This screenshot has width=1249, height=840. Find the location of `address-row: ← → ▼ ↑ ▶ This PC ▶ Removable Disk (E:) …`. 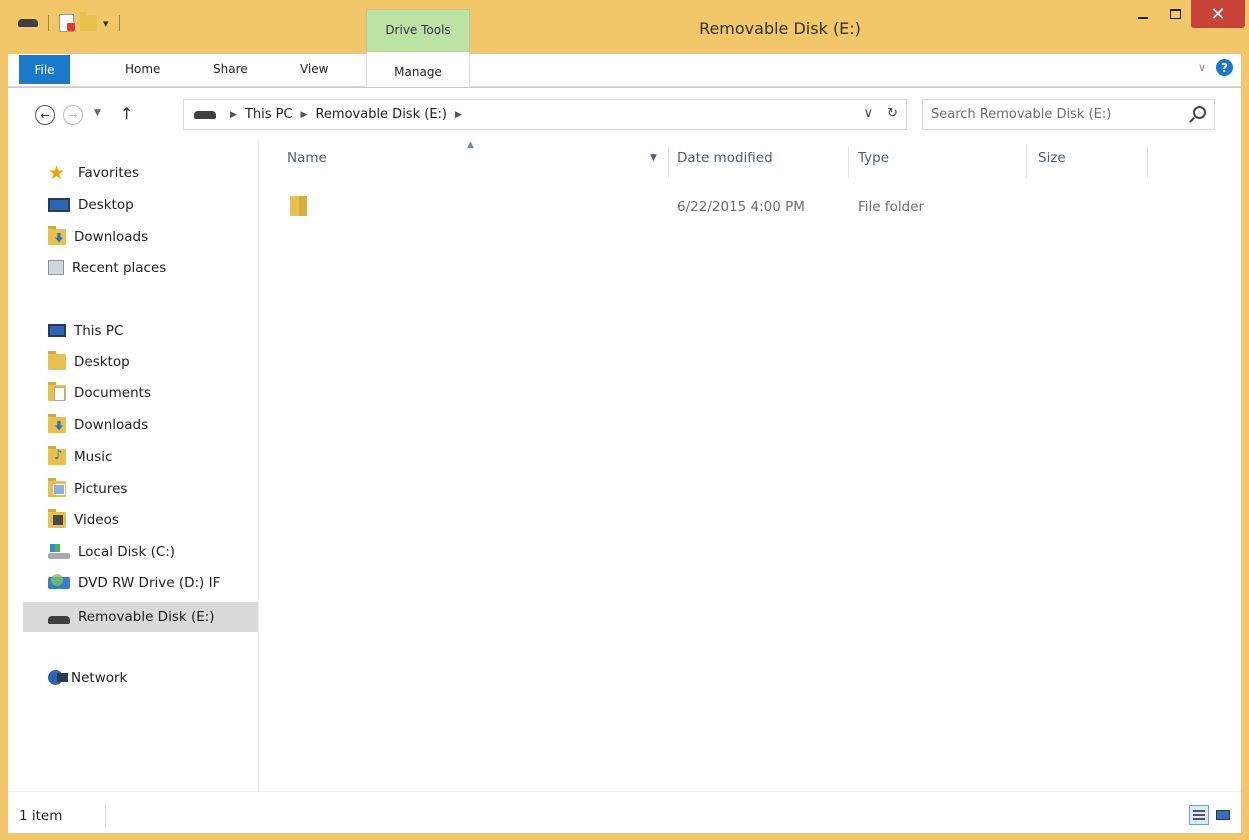

address-row: ← → ▼ ↑ ▶ This PC ▶ Removable Disk (E:) … is located at coordinates (624, 114).